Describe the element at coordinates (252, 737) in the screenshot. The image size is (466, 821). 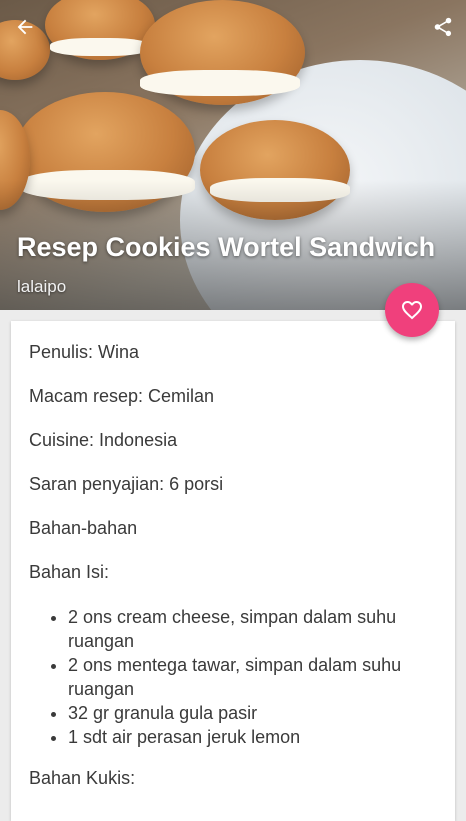
I see `list-item: 1 sdt air perasan jeruk lemon` at that location.